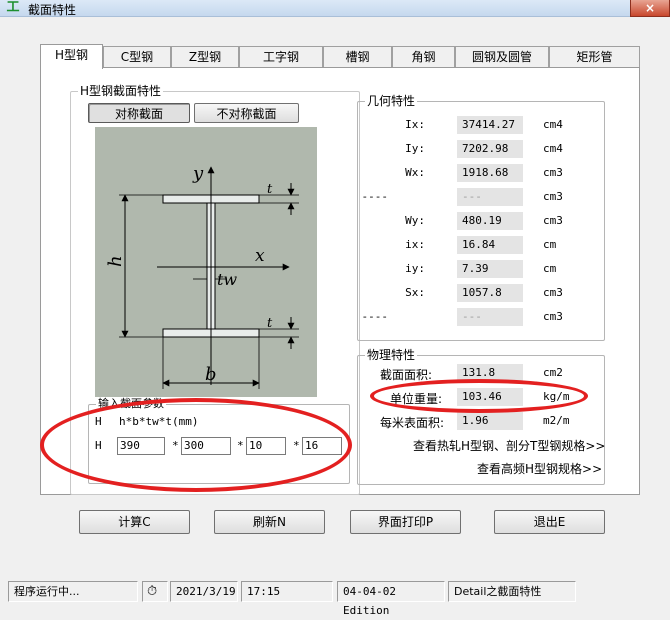 This screenshot has height=620, width=670. I want to click on weight-unit: kg/m, so click(556, 396).